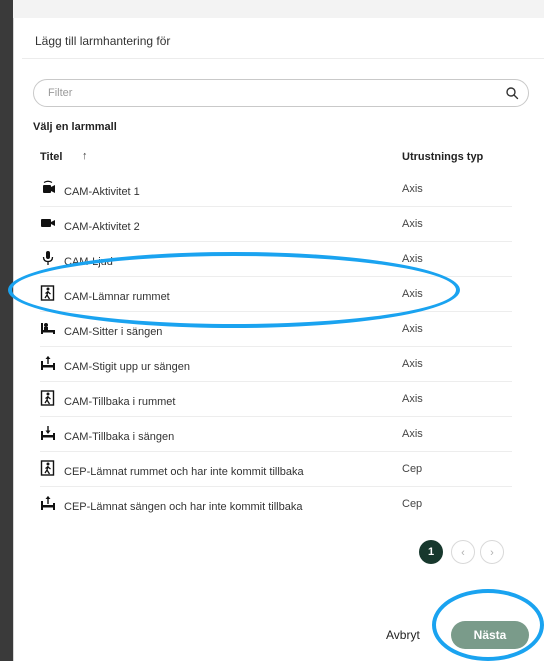 Image resolution: width=544 pixels, height=661 pixels. I want to click on row-title: CAM-Tillbaka i sängen, so click(119, 437).